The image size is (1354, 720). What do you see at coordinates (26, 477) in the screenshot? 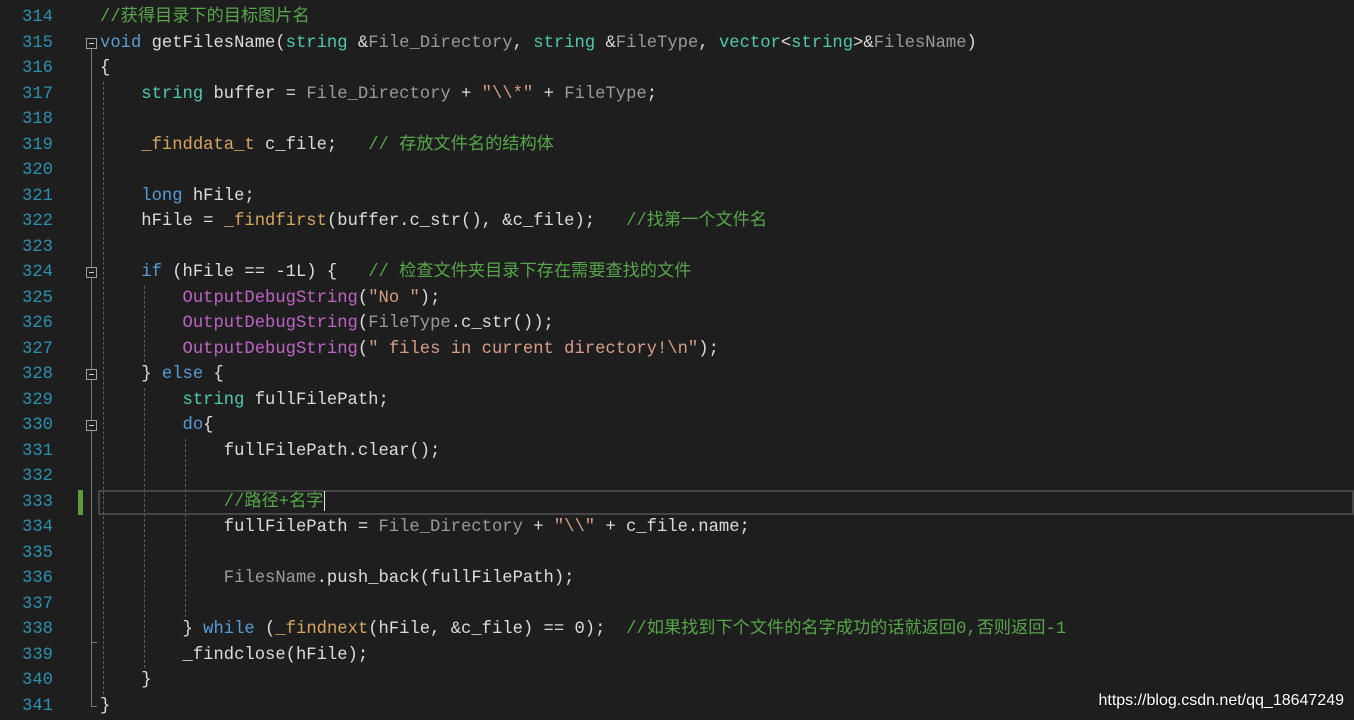
I see `line-number: 332` at bounding box center [26, 477].